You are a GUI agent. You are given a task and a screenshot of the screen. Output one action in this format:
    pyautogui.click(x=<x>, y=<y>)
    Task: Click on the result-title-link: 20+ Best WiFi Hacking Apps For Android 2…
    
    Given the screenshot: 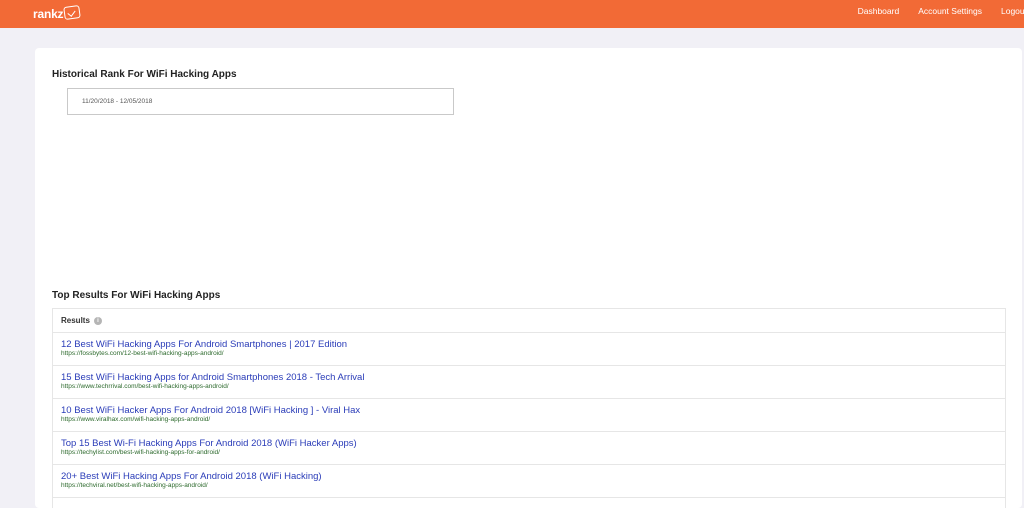 What is the action you would take?
    pyautogui.click(x=533, y=476)
    